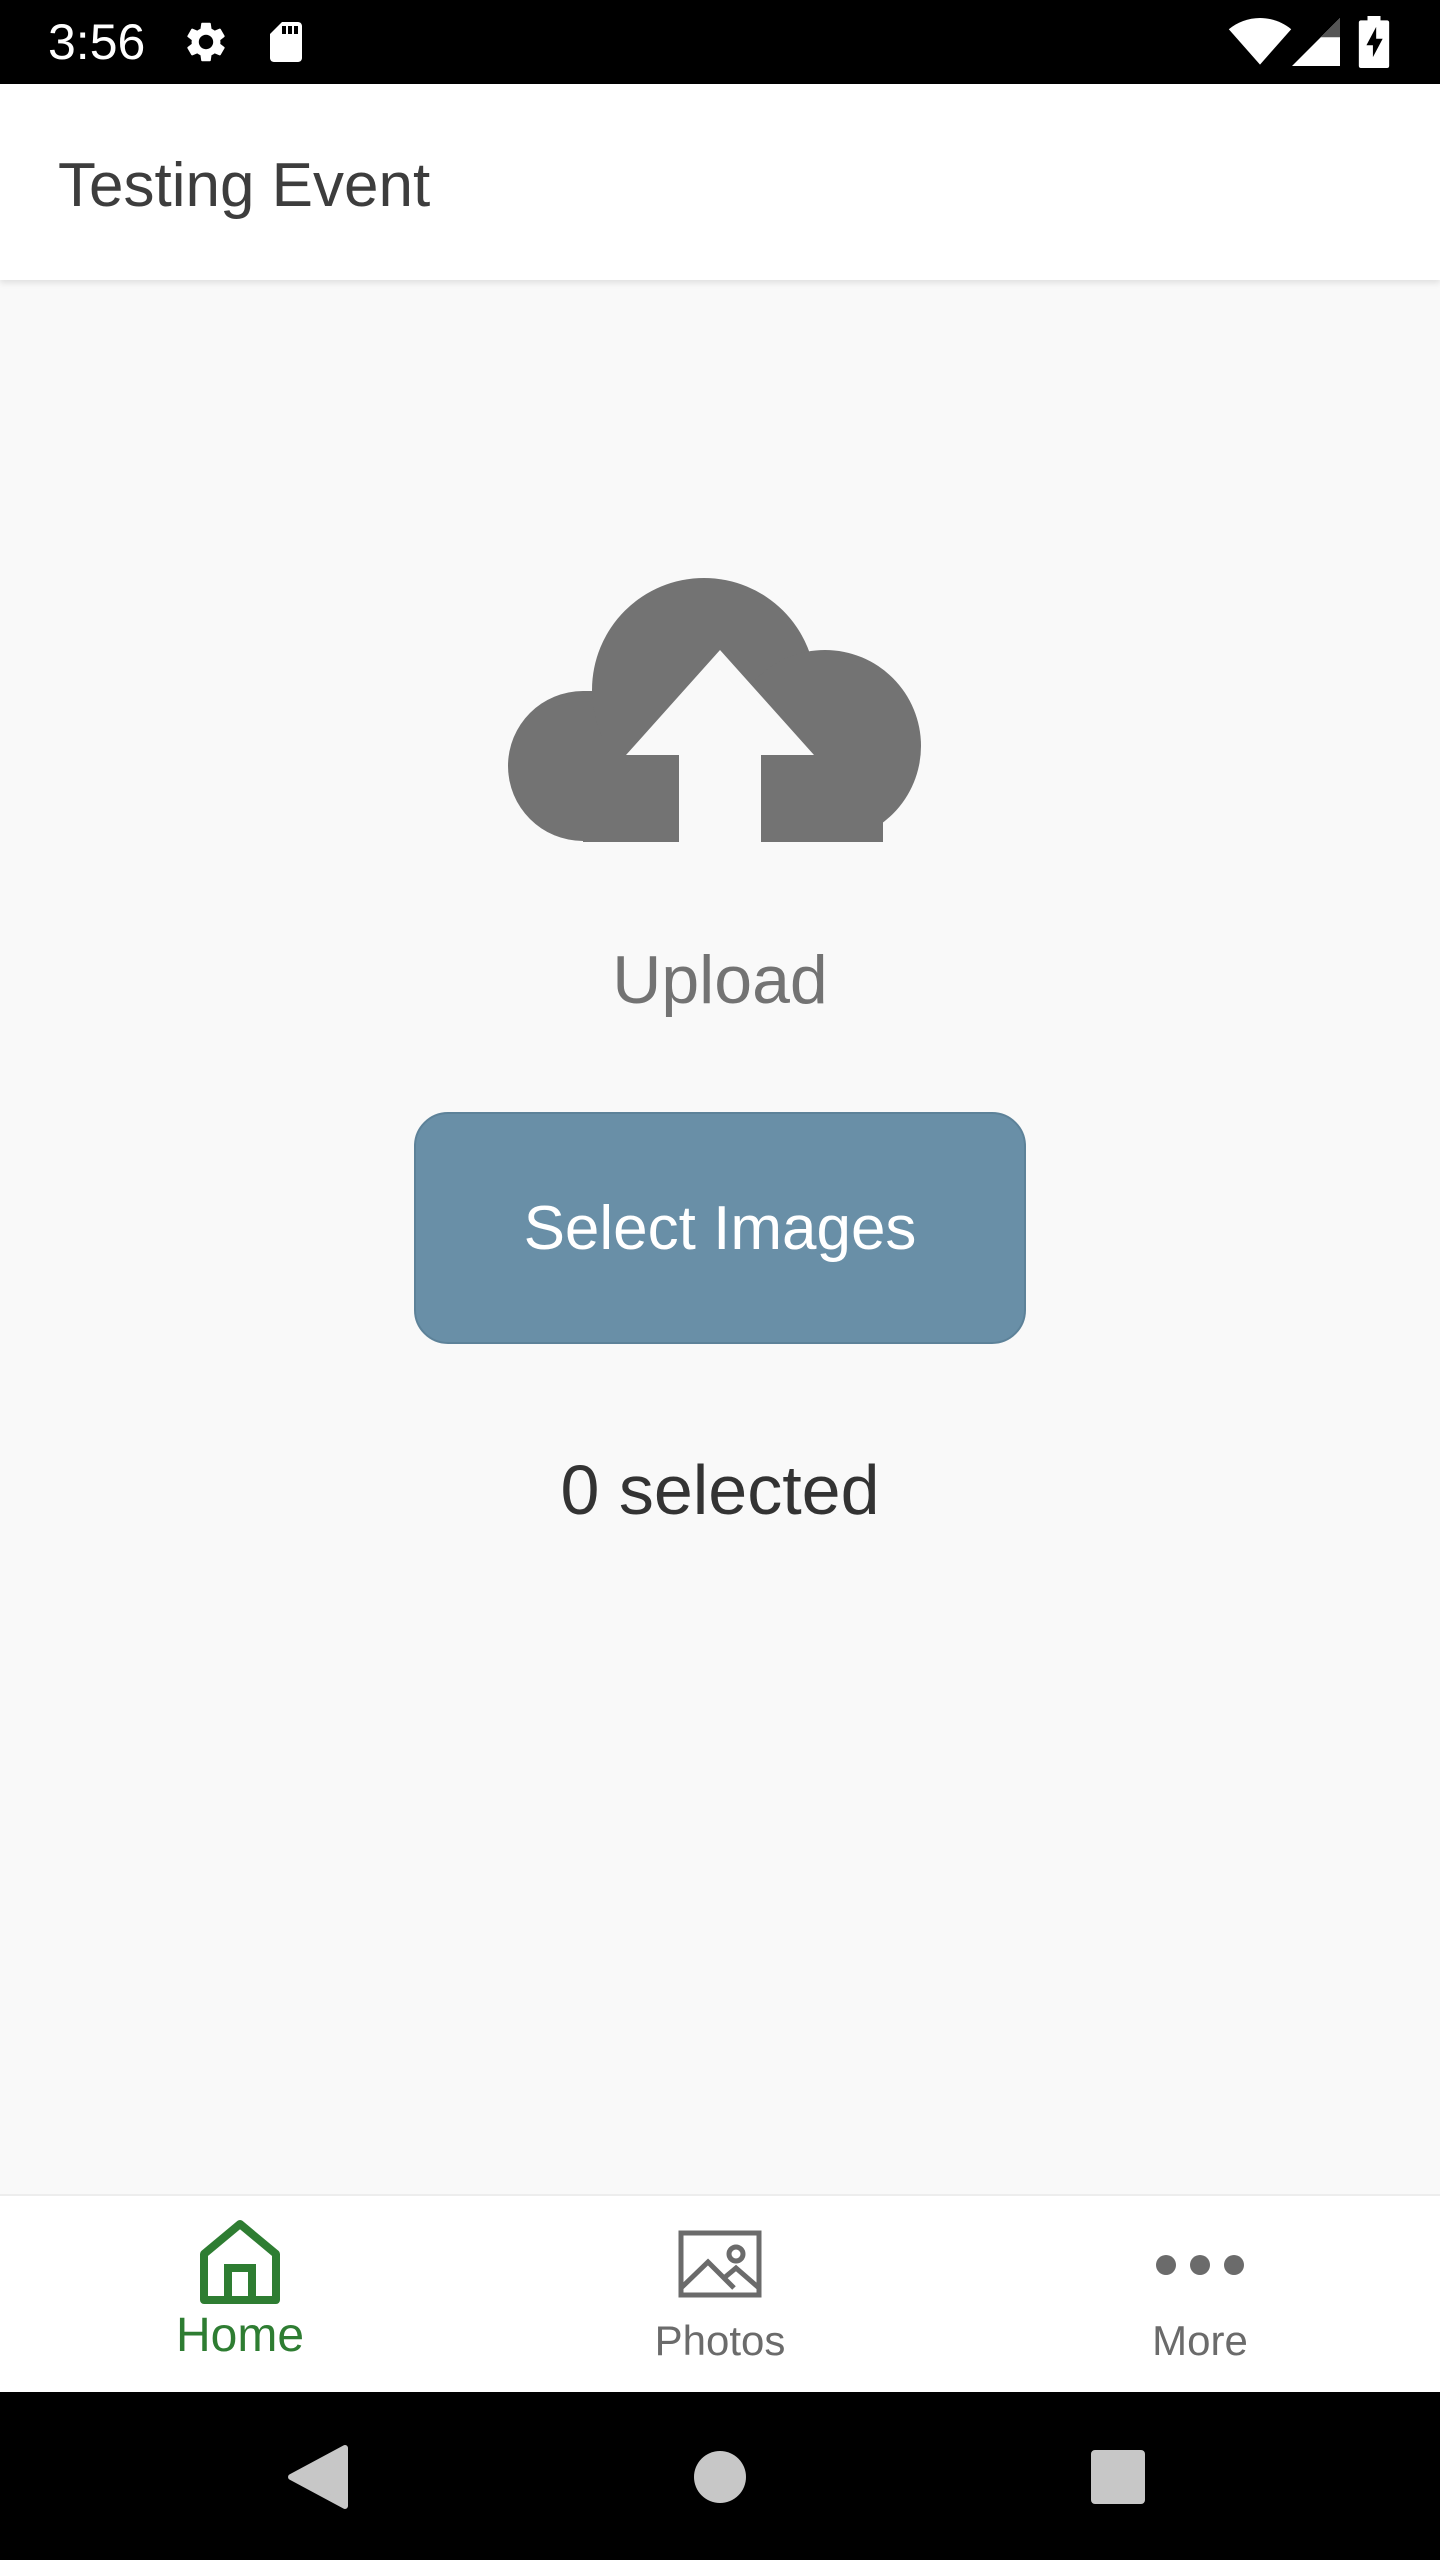 The width and height of the screenshot is (1440, 2560). What do you see at coordinates (240, 2262) in the screenshot?
I see `home-icon` at bounding box center [240, 2262].